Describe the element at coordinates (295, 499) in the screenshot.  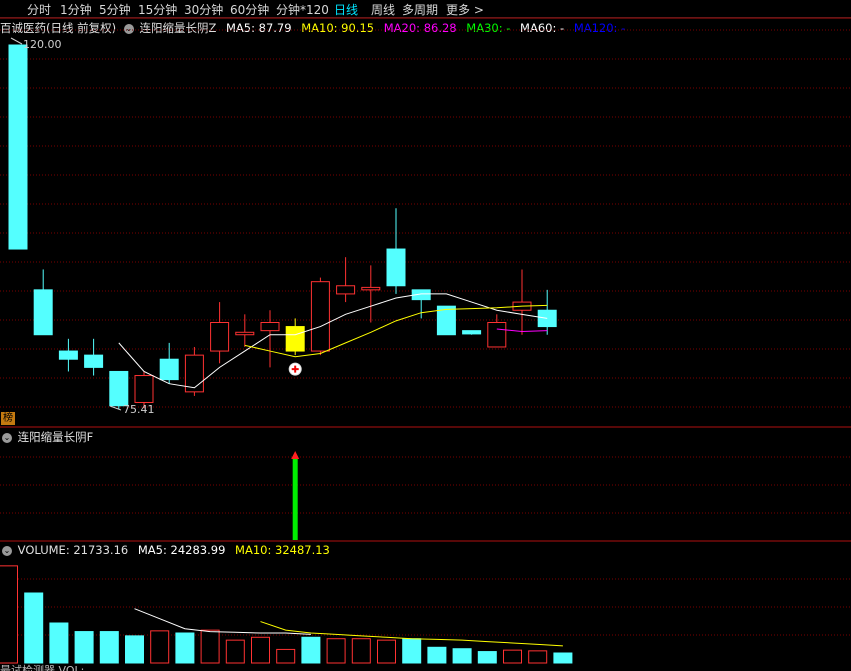
I see `indicator-signal-bar` at that location.